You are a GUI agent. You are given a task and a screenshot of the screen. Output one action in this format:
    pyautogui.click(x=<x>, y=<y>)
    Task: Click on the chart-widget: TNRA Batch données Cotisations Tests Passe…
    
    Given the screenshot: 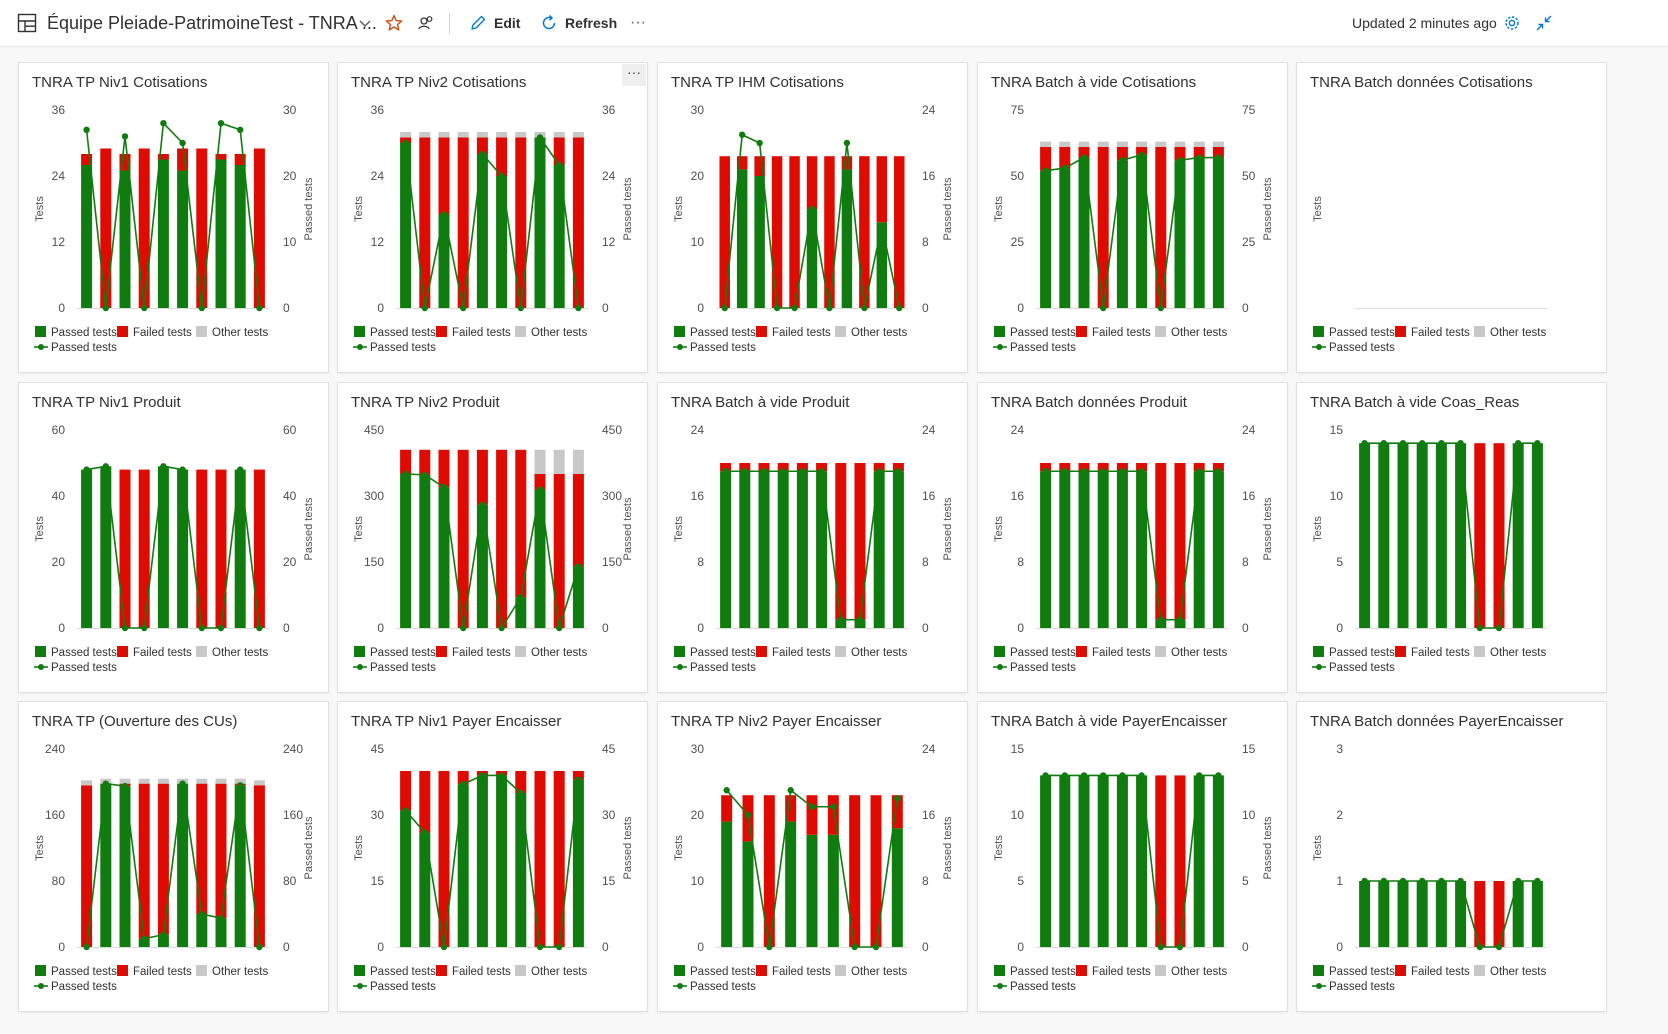 What is the action you would take?
    pyautogui.click(x=1451, y=217)
    